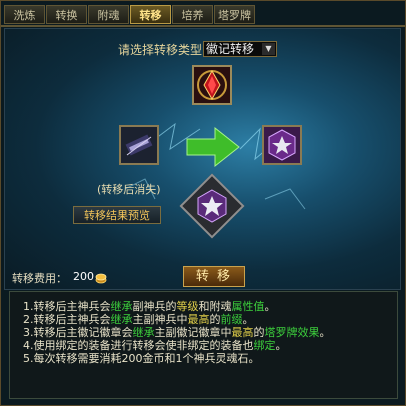 Image resolution: width=406 pixels, height=406 pixels. I want to click on top-slot, so click(212, 85).